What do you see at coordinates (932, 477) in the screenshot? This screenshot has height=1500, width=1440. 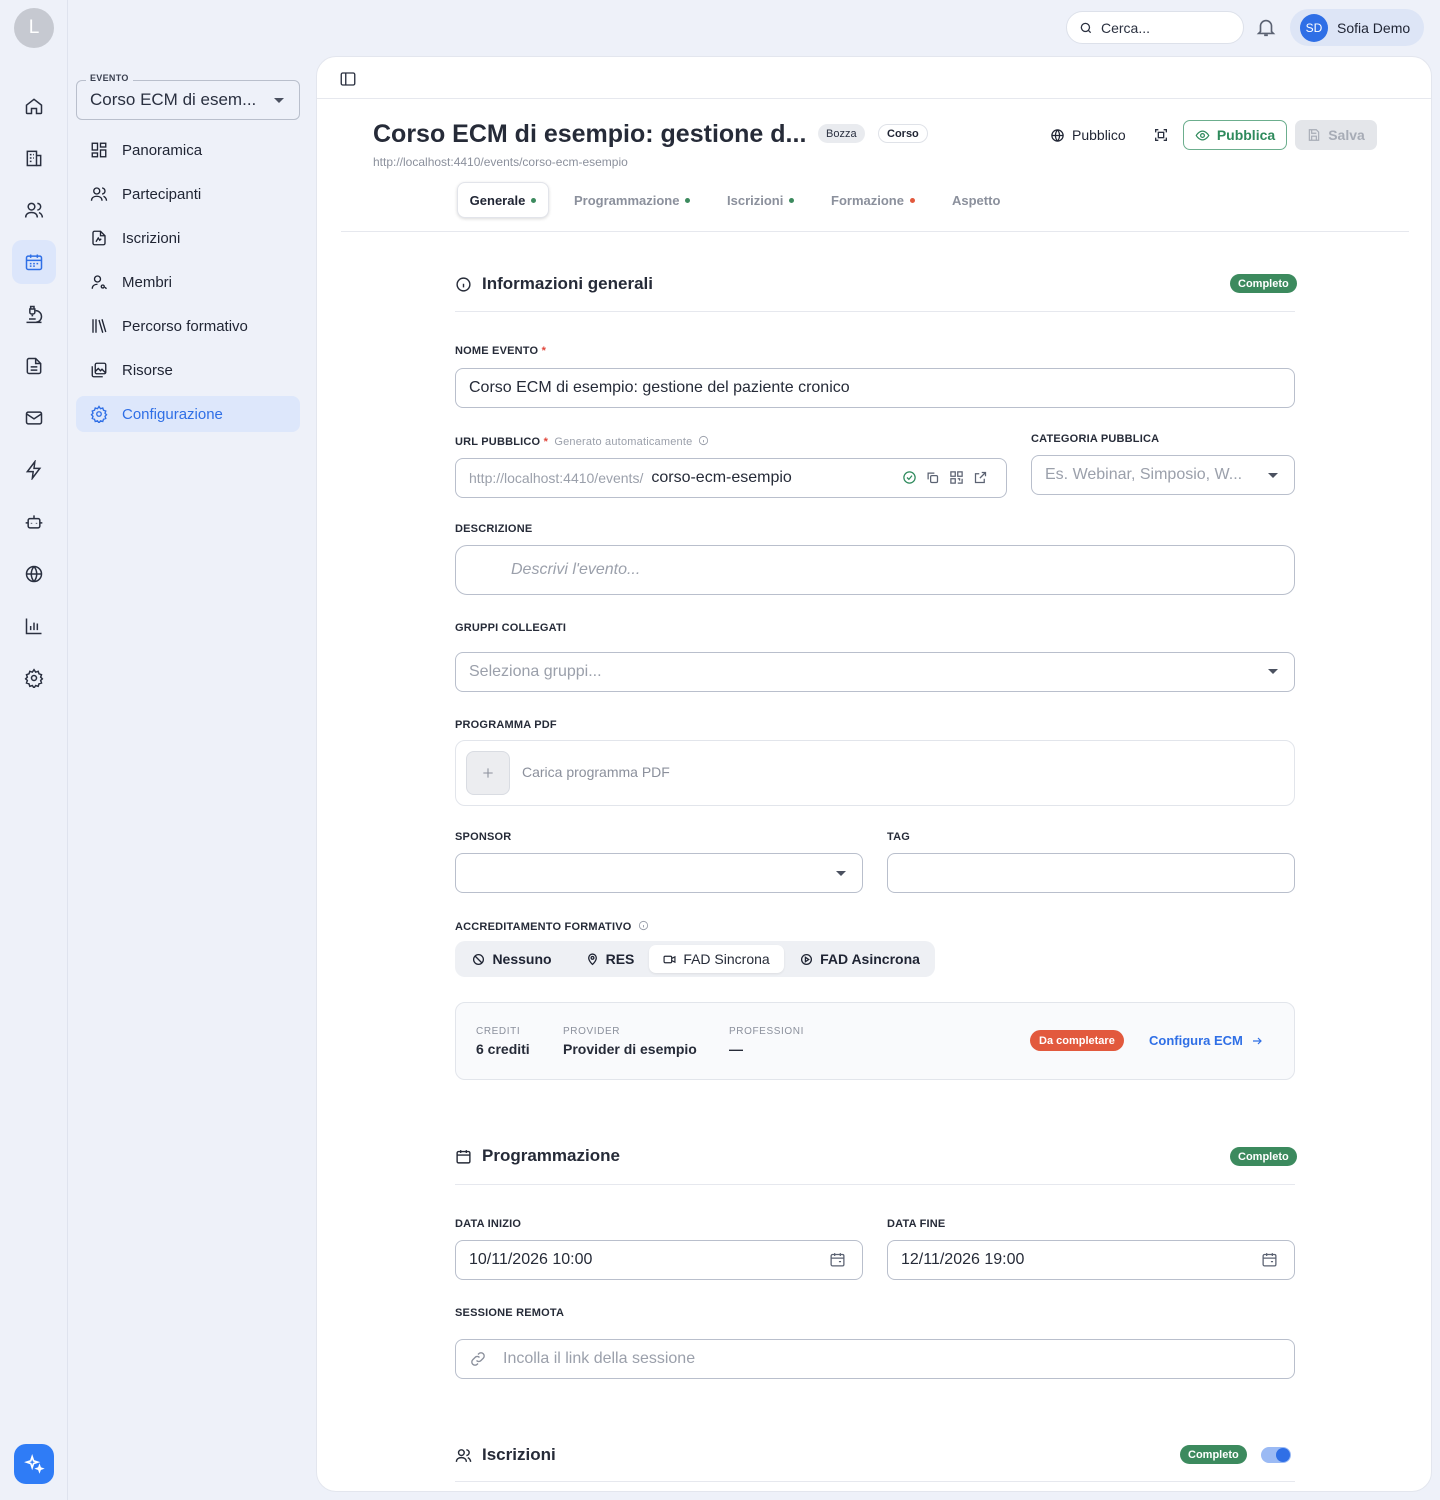 I see `copy-icon` at bounding box center [932, 477].